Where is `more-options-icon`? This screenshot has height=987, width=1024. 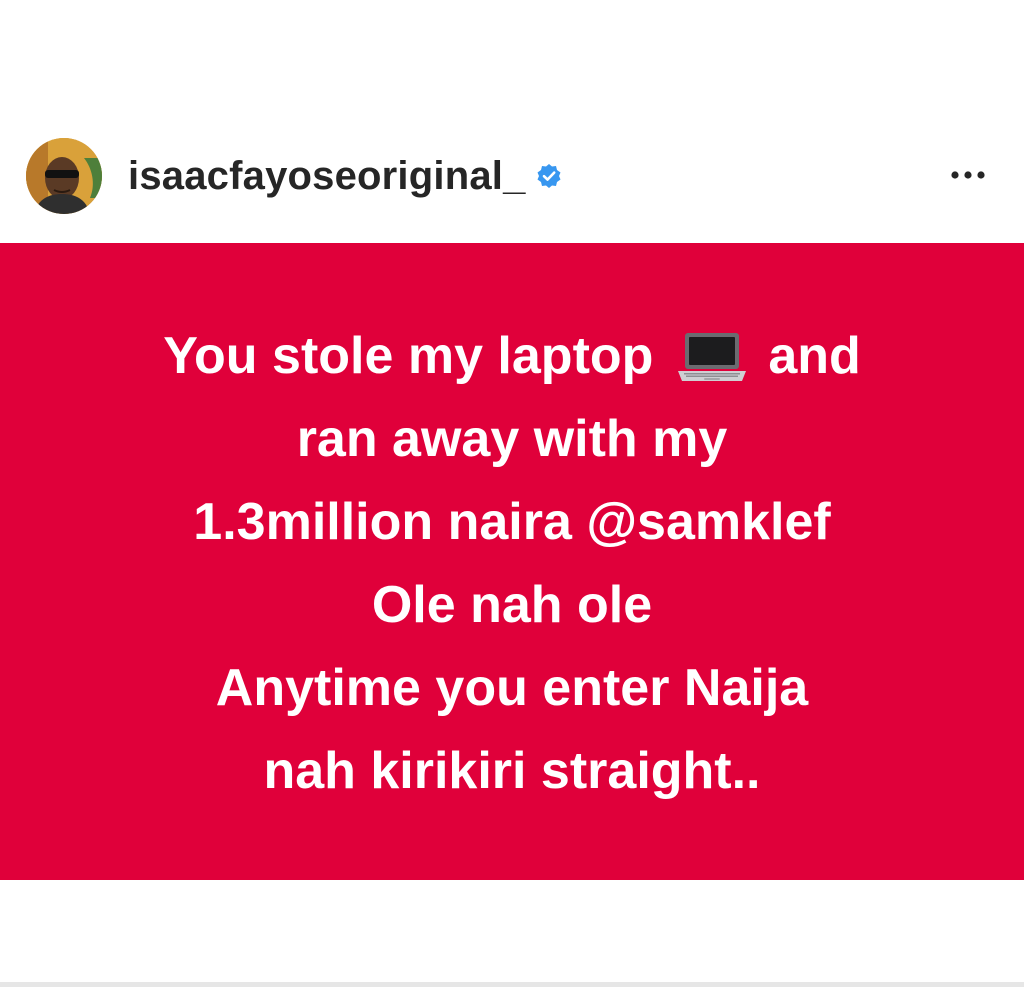
more-options-icon is located at coordinates (968, 175).